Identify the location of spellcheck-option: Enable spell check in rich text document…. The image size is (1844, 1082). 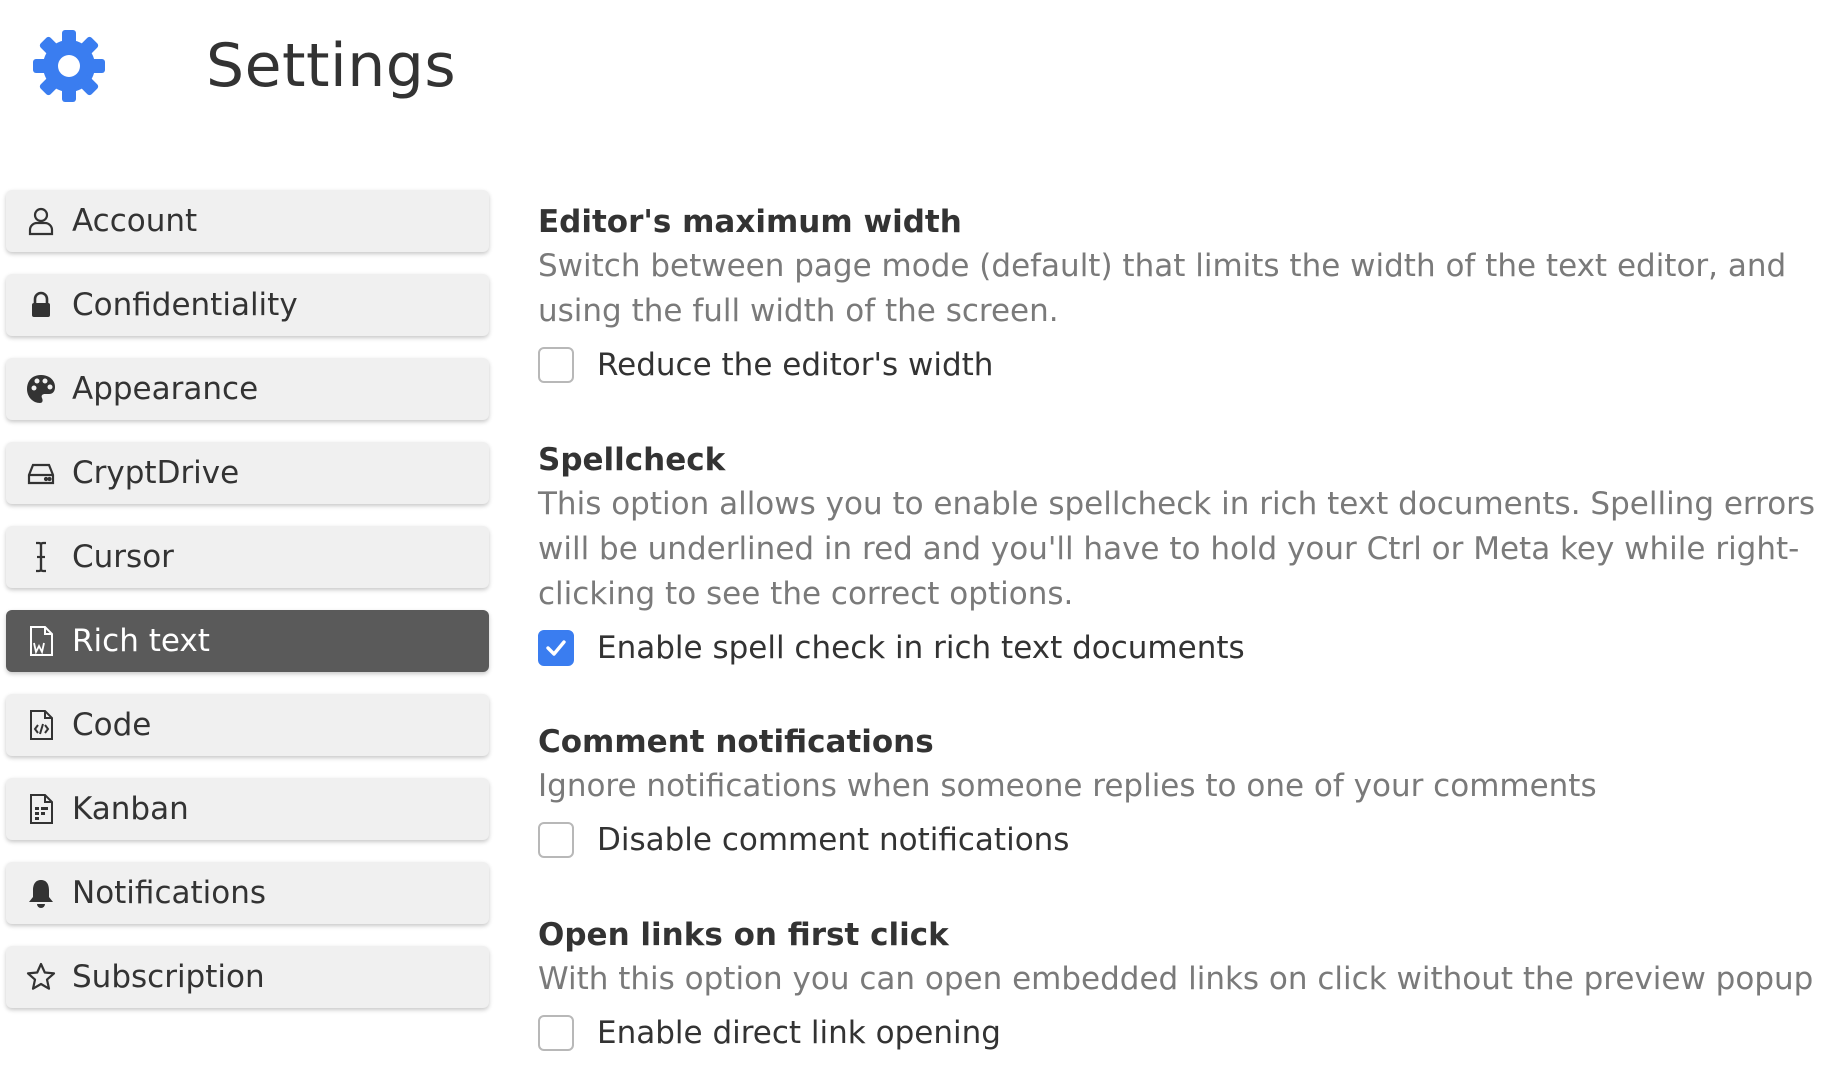
(1183, 648).